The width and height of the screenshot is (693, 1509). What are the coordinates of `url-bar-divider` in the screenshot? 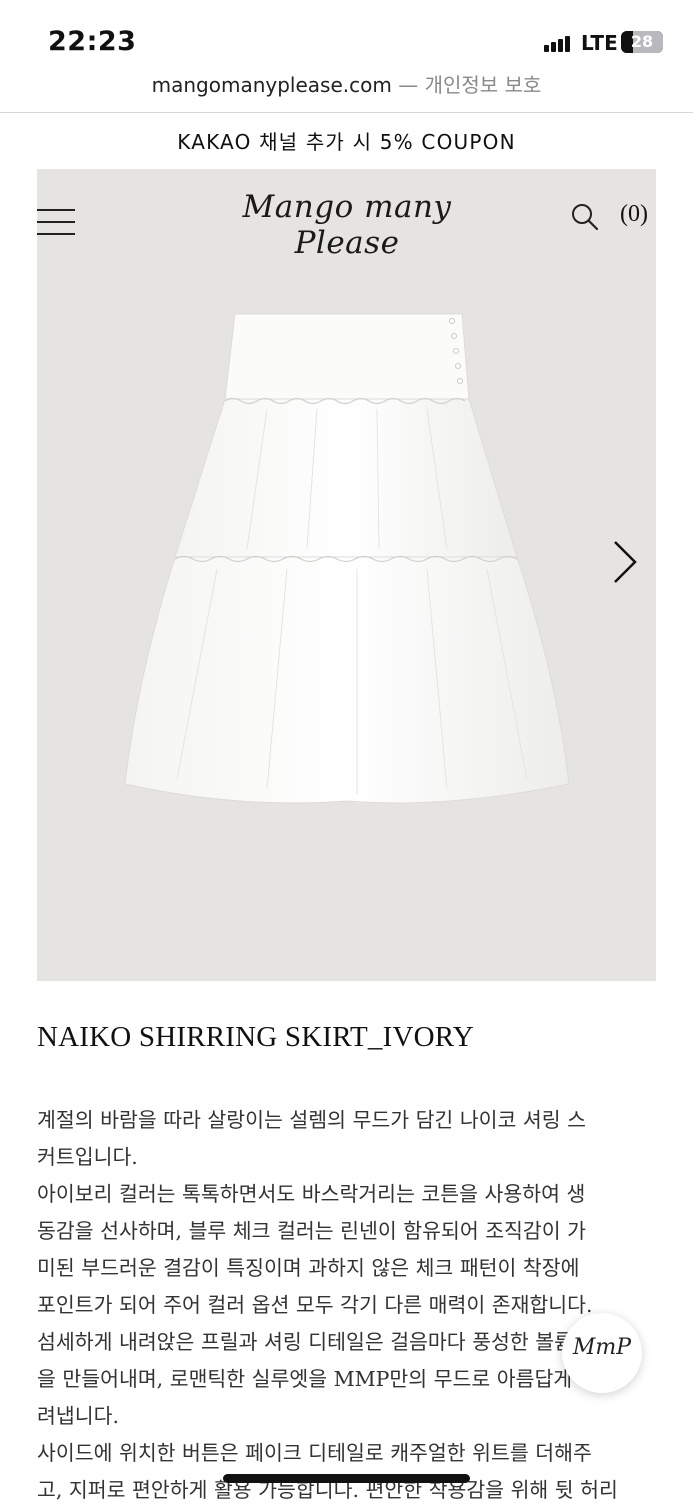 It's located at (346, 112).